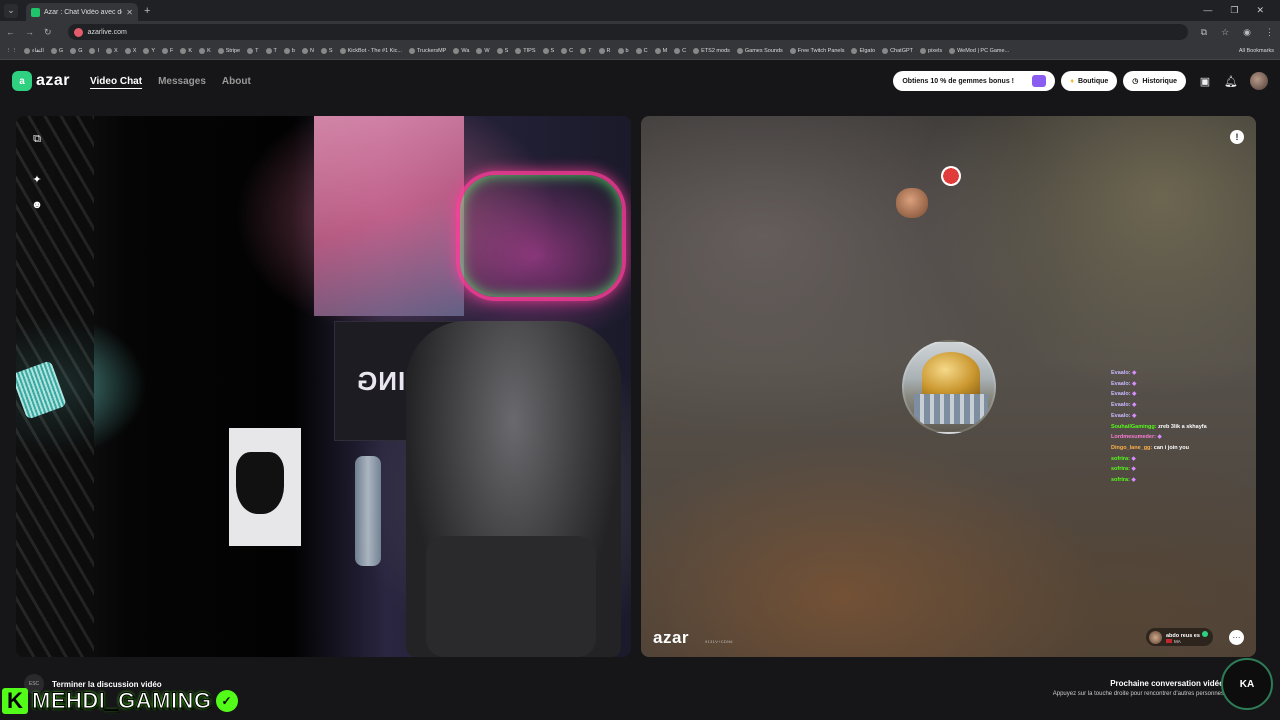  Describe the element at coordinates (897, 51) in the screenshot. I see `bookmark-item: ChatGPT` at that location.